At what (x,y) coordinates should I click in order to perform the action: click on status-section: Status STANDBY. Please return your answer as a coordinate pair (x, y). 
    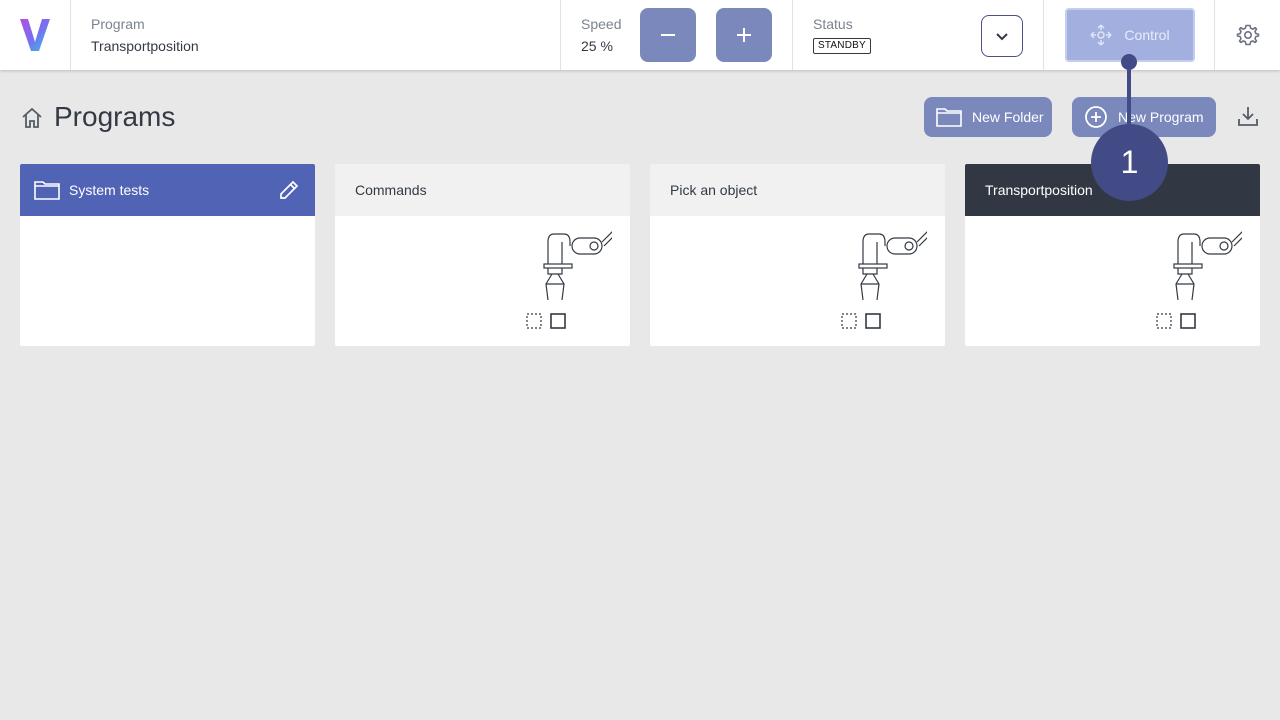
    Looking at the image, I should click on (918, 35).